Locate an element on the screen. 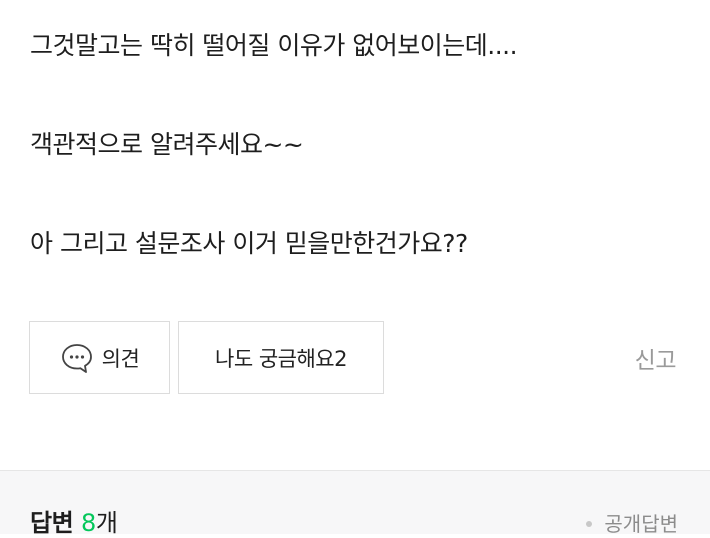 Image resolution: width=710 pixels, height=538 pixels. answers-section: 답변 8개 공개답변 is located at coordinates (355, 503).